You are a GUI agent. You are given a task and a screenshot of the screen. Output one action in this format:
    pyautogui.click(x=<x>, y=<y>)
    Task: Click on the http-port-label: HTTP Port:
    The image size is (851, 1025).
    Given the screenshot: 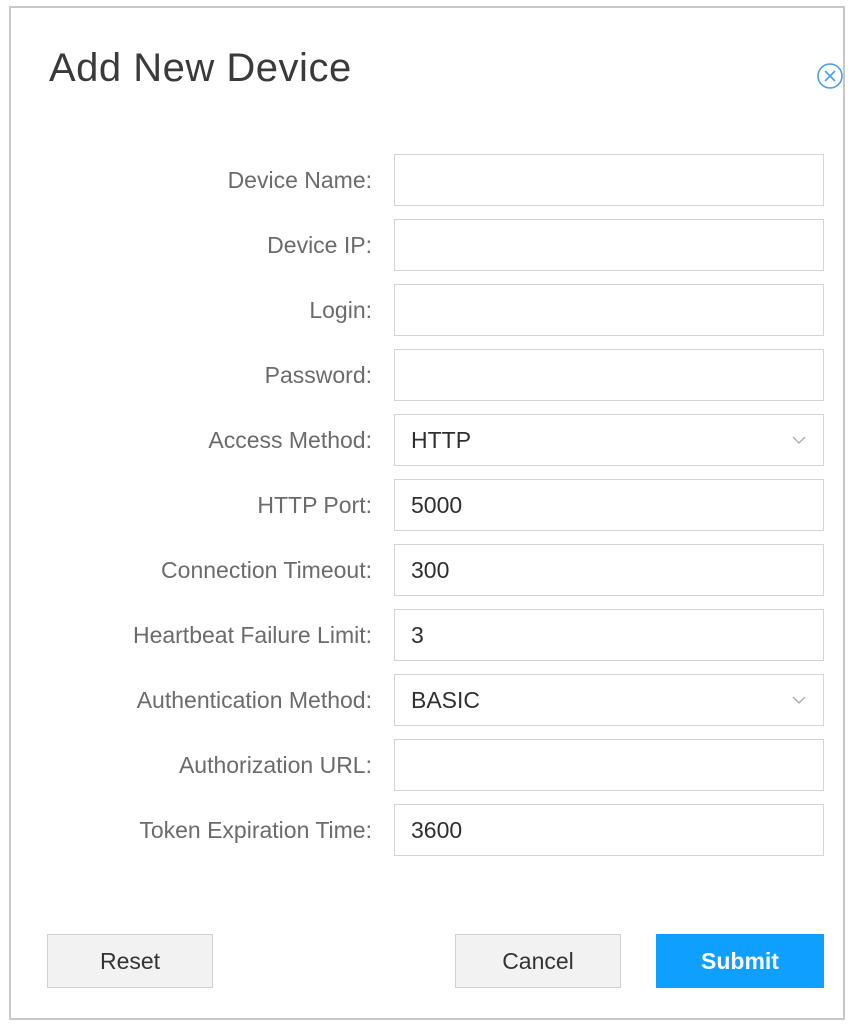 What is the action you would take?
    pyautogui.click(x=314, y=505)
    